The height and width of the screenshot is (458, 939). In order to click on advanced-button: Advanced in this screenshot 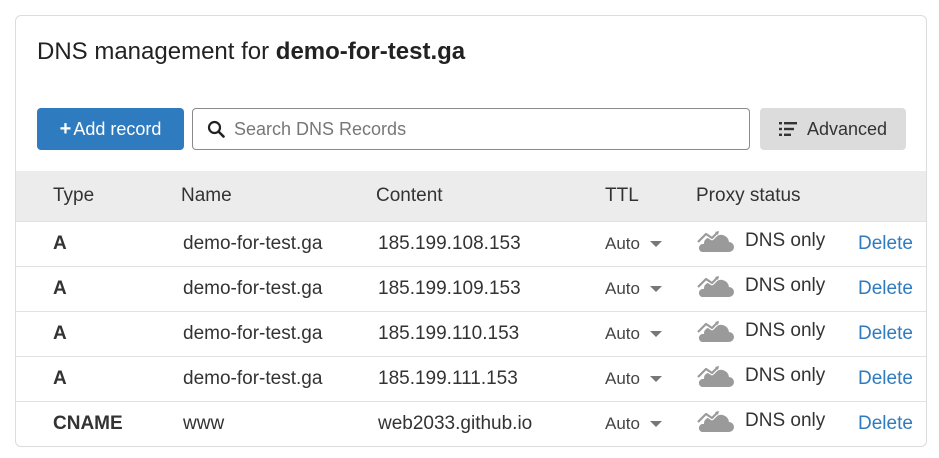, I will do `click(833, 129)`.